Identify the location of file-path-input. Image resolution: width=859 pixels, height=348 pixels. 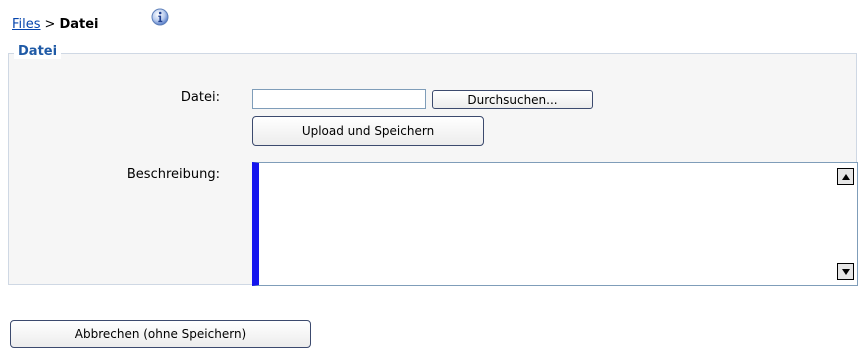
(339, 99).